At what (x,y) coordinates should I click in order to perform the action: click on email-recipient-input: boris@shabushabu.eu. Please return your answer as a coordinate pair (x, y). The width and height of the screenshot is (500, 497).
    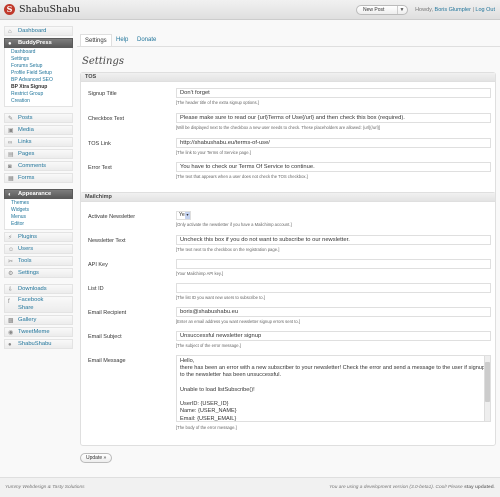
    Looking at the image, I should click on (333, 312).